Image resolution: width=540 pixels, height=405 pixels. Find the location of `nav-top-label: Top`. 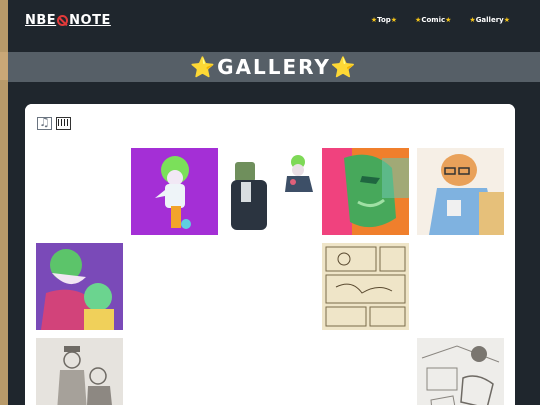

nav-top-label: Top is located at coordinates (384, 20).